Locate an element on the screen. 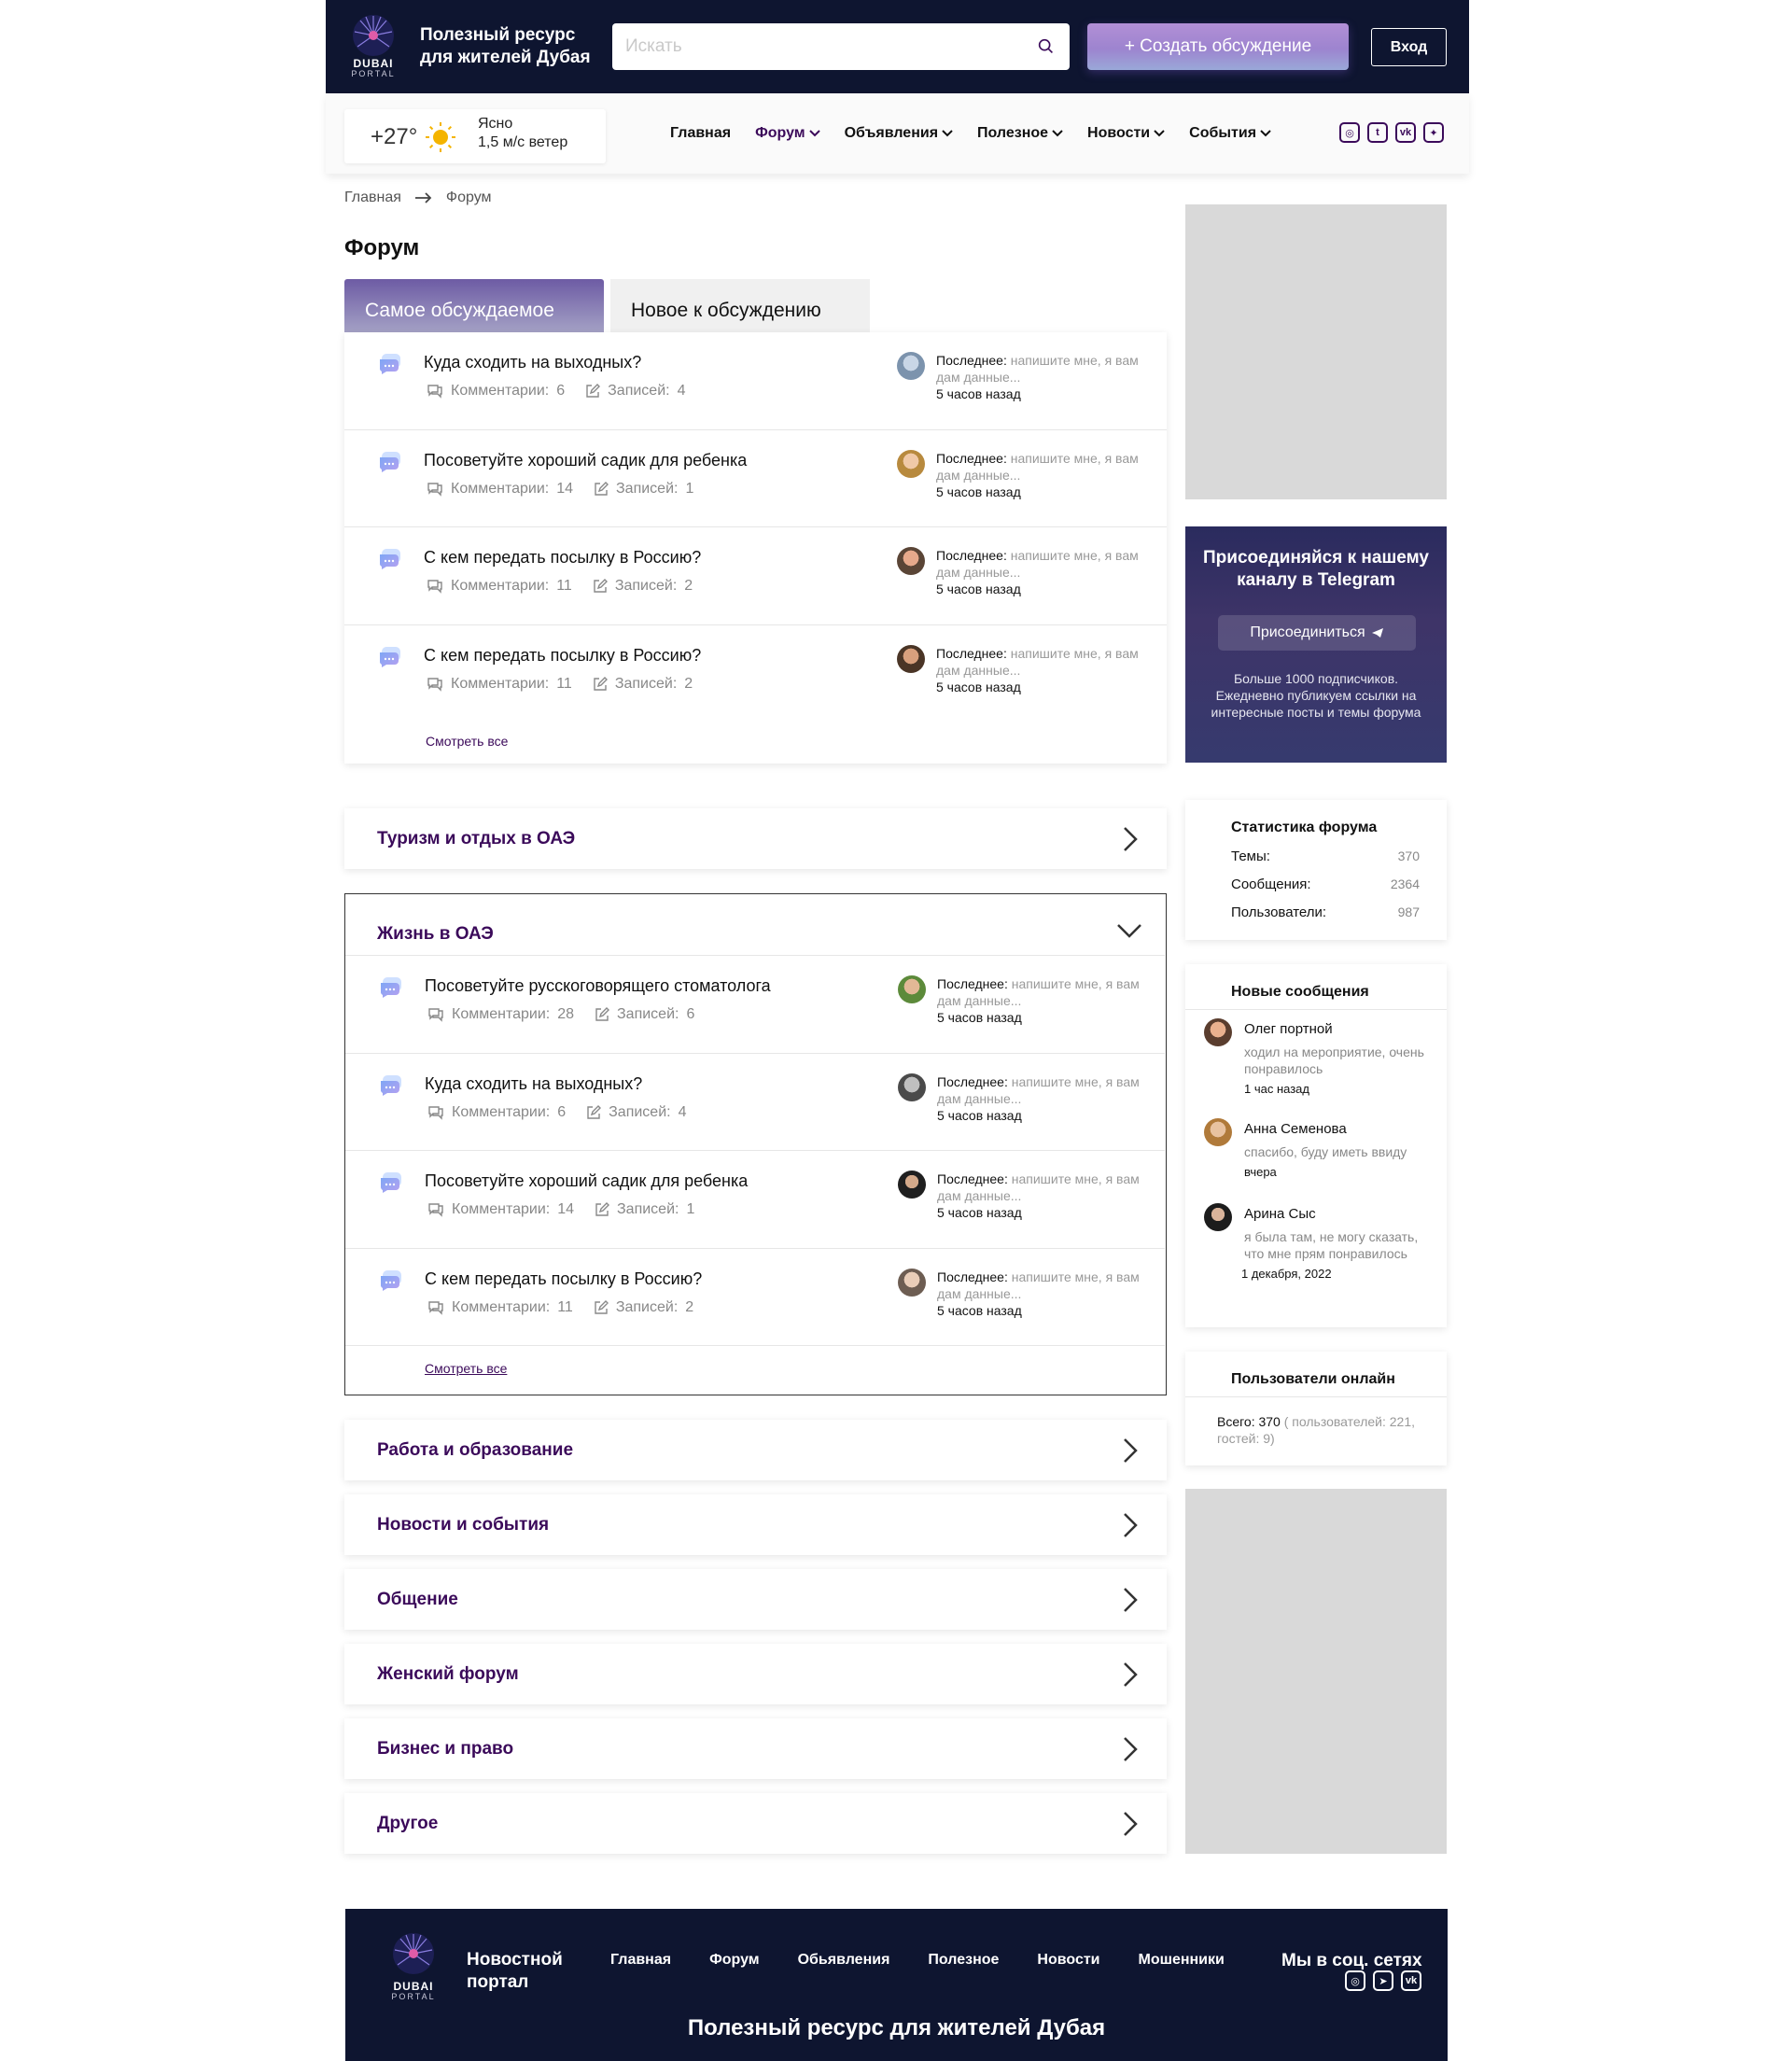 This screenshot has height=2061, width=1792. chevron-down-icon is located at coordinates (1129, 930).